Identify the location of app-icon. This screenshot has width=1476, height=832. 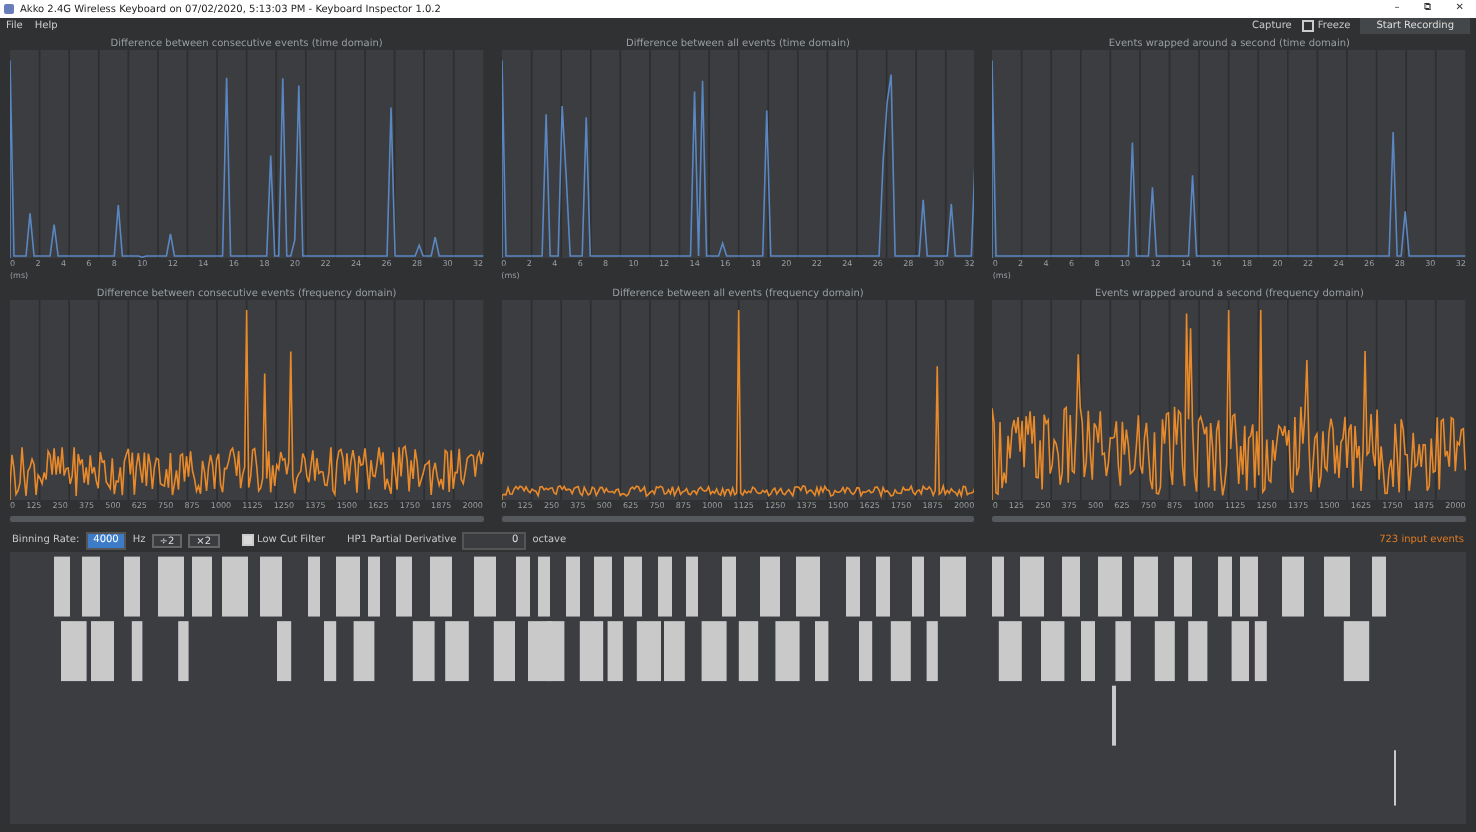
(9, 9).